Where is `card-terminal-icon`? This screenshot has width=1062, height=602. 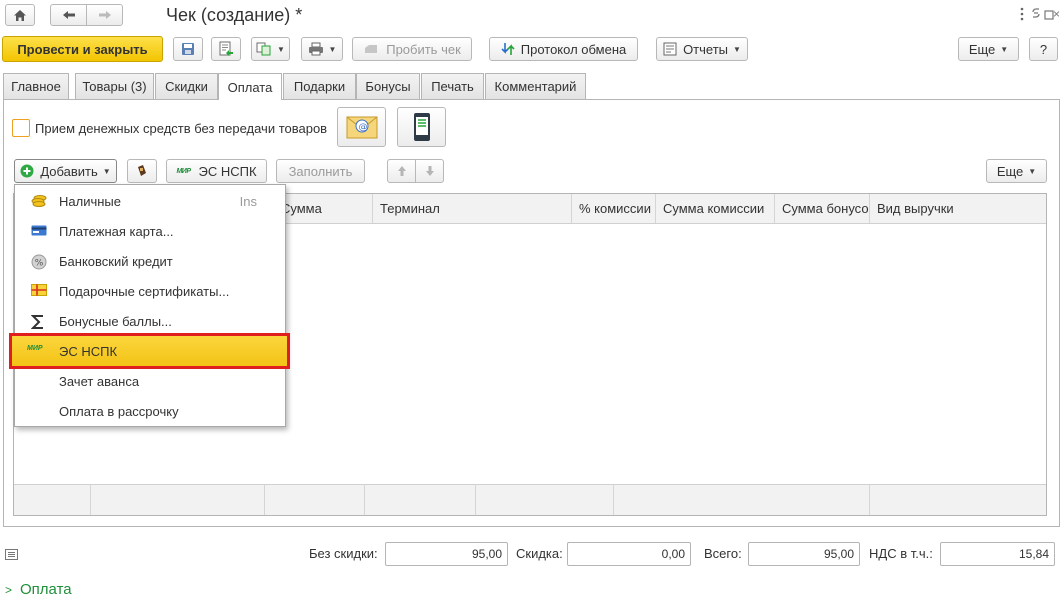 card-terminal-icon is located at coordinates (142, 170).